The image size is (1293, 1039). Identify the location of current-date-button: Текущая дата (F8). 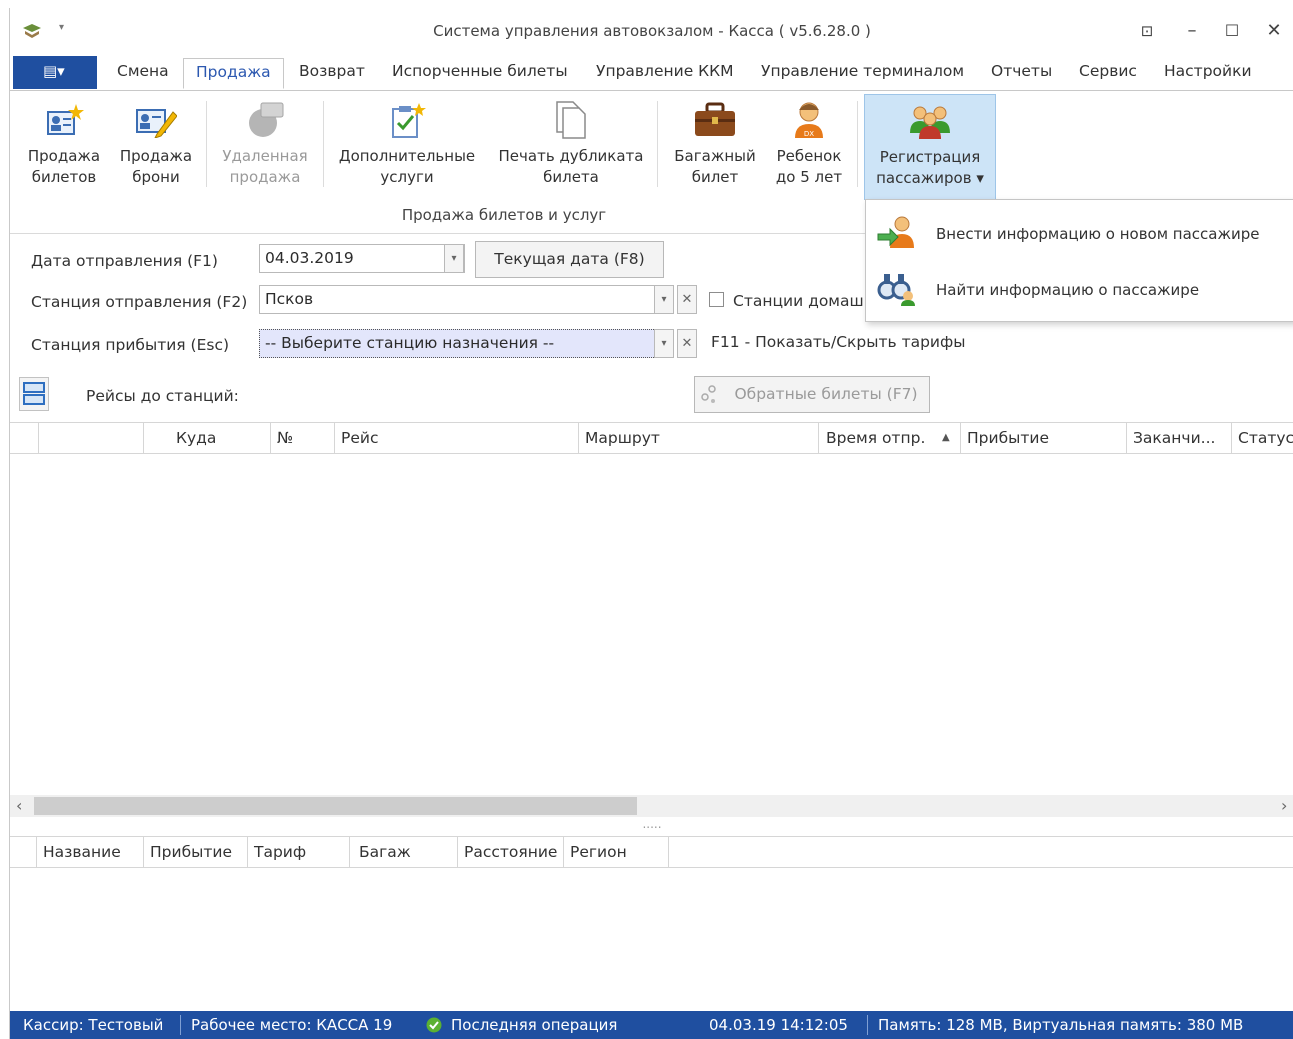
(569, 259).